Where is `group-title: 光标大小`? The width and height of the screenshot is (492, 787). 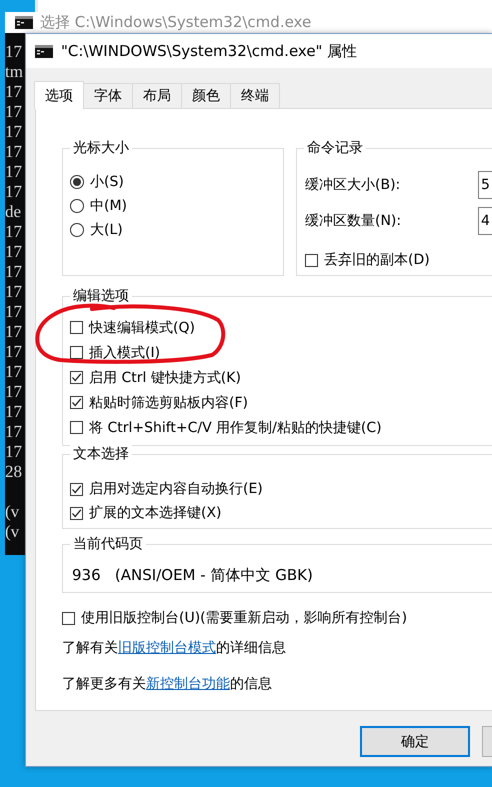 group-title: 光标大小 is located at coordinates (101, 148).